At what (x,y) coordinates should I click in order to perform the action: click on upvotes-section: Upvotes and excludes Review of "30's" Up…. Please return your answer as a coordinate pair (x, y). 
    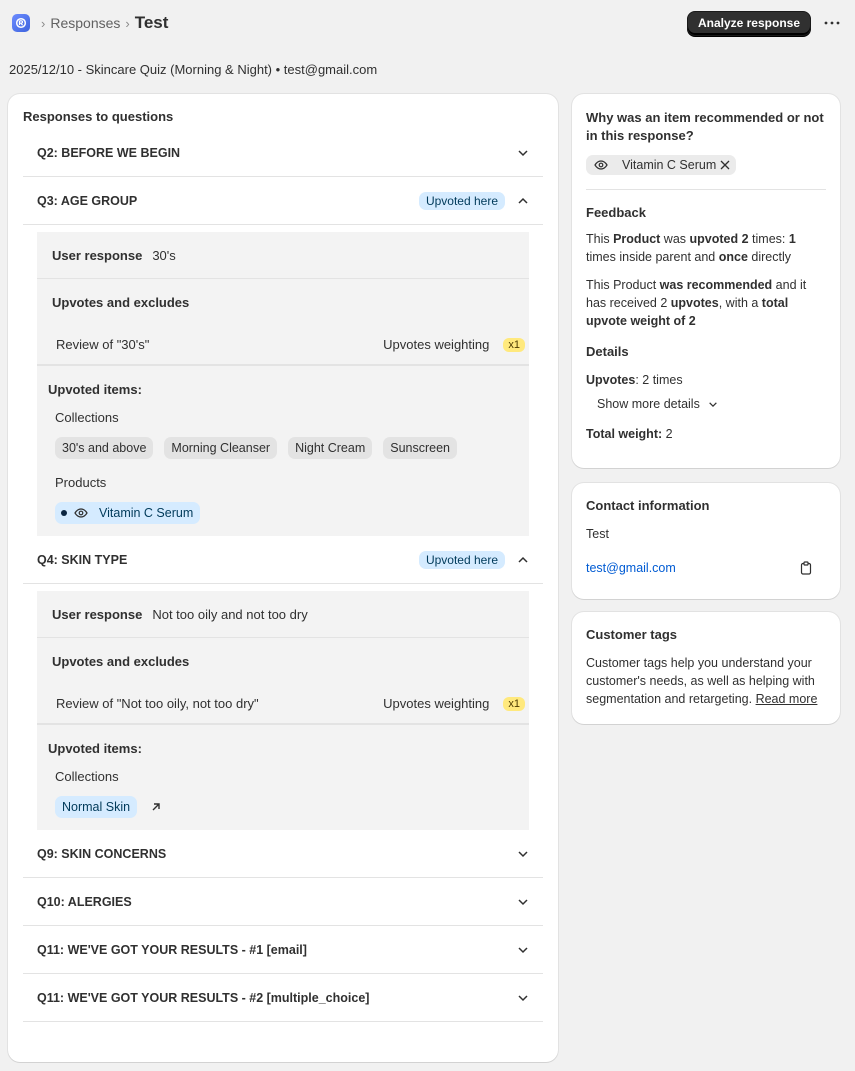
    Looking at the image, I should click on (283, 322).